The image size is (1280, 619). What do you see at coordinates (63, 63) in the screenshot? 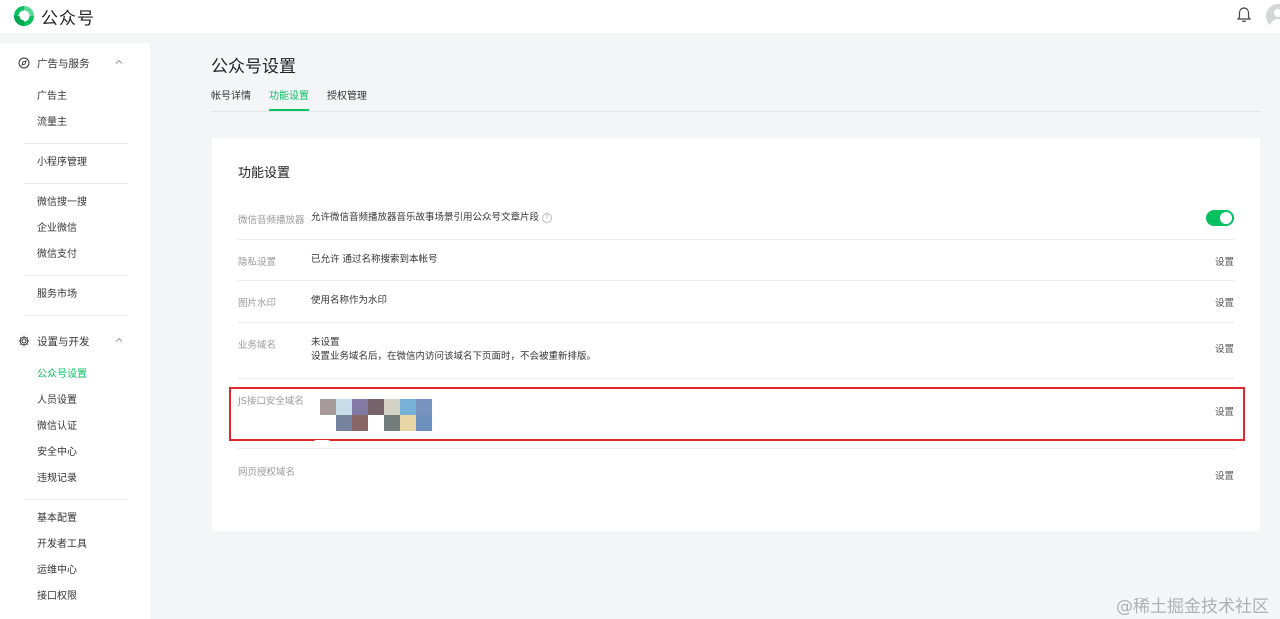
I see `sidebar-group-label: 广告与服务` at bounding box center [63, 63].